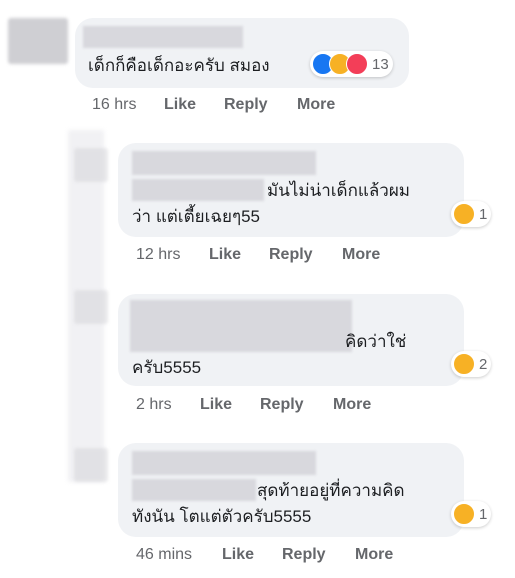 The width and height of the screenshot is (515, 578). What do you see at coordinates (179, 555) in the screenshot?
I see `timestamp: 46 mins` at bounding box center [179, 555].